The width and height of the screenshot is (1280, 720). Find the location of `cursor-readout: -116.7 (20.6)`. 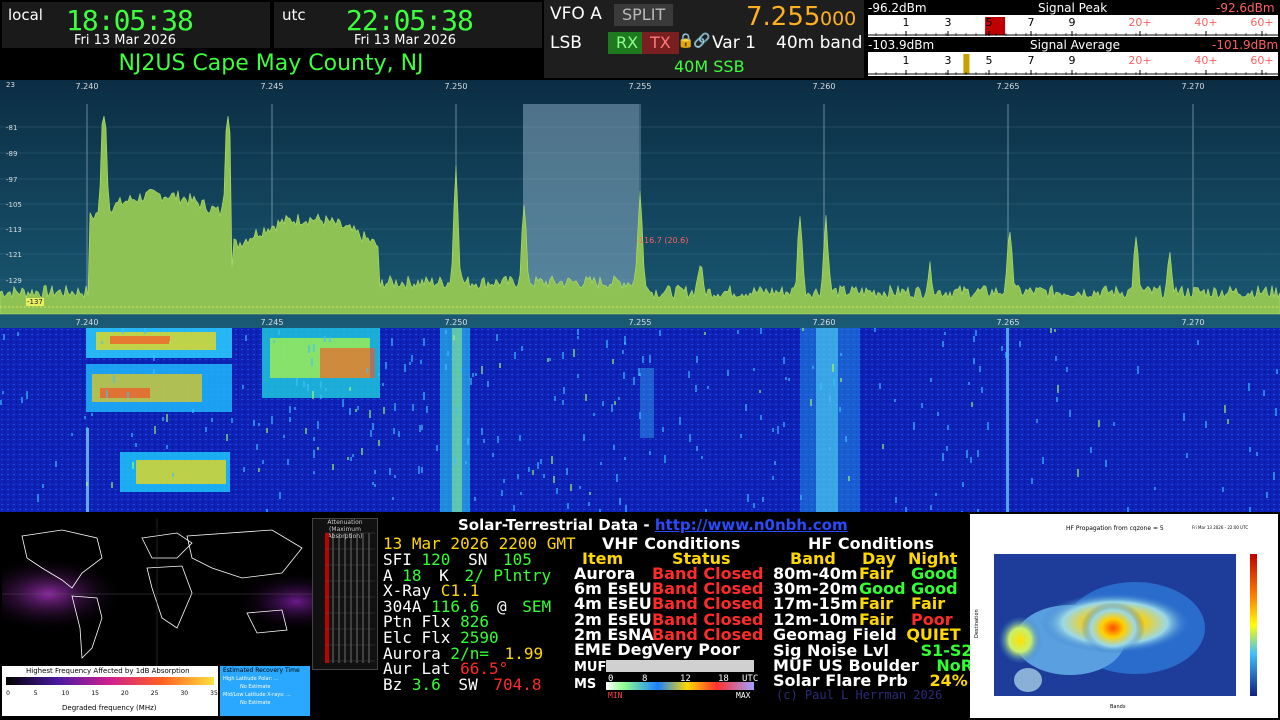

cursor-readout: -116.7 (20.6) is located at coordinates (662, 240).